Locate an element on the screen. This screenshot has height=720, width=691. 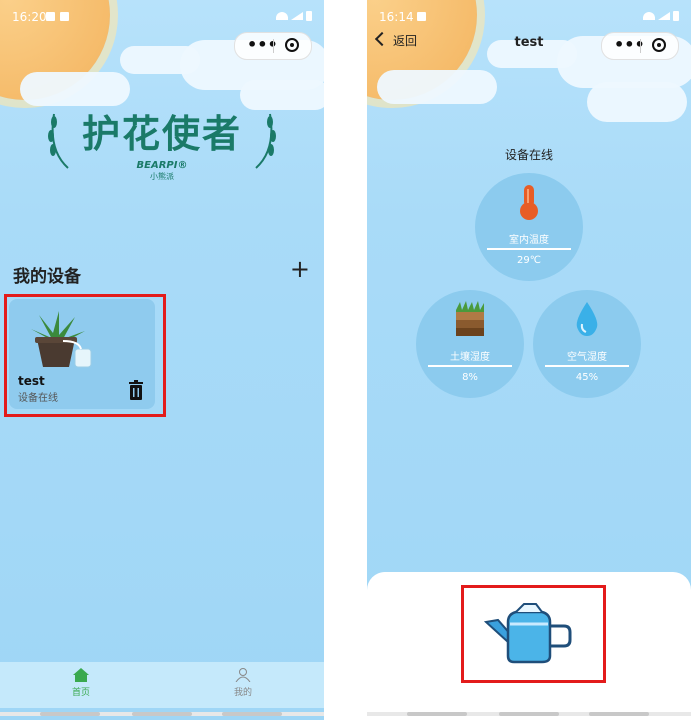
laurel-left-icon is located at coordinates (58, 141).